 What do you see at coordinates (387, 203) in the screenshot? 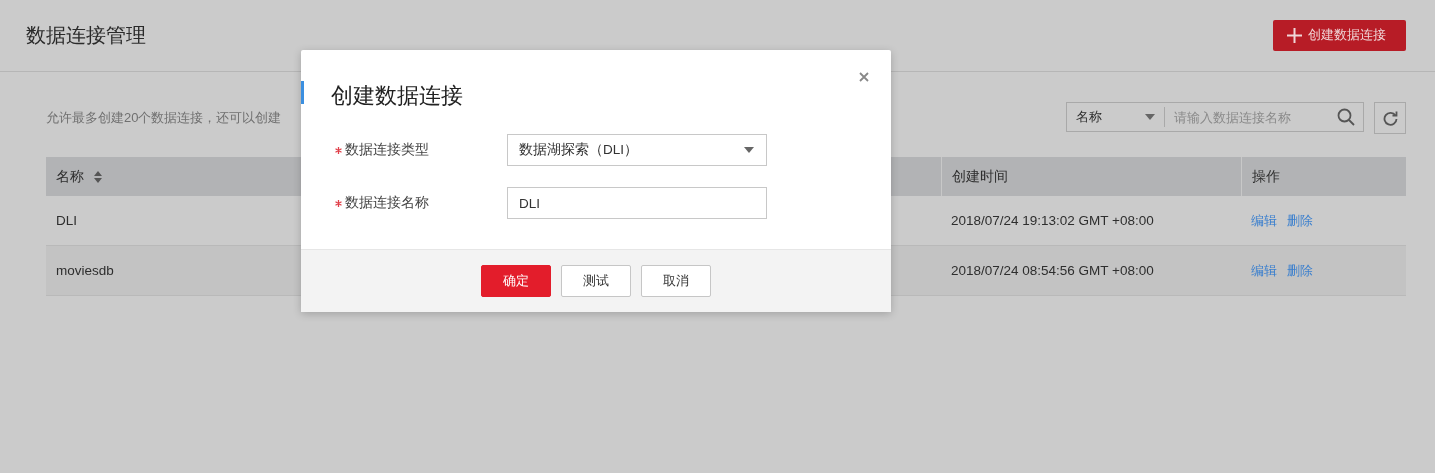
I see `field-label: 数据连接名称` at bounding box center [387, 203].